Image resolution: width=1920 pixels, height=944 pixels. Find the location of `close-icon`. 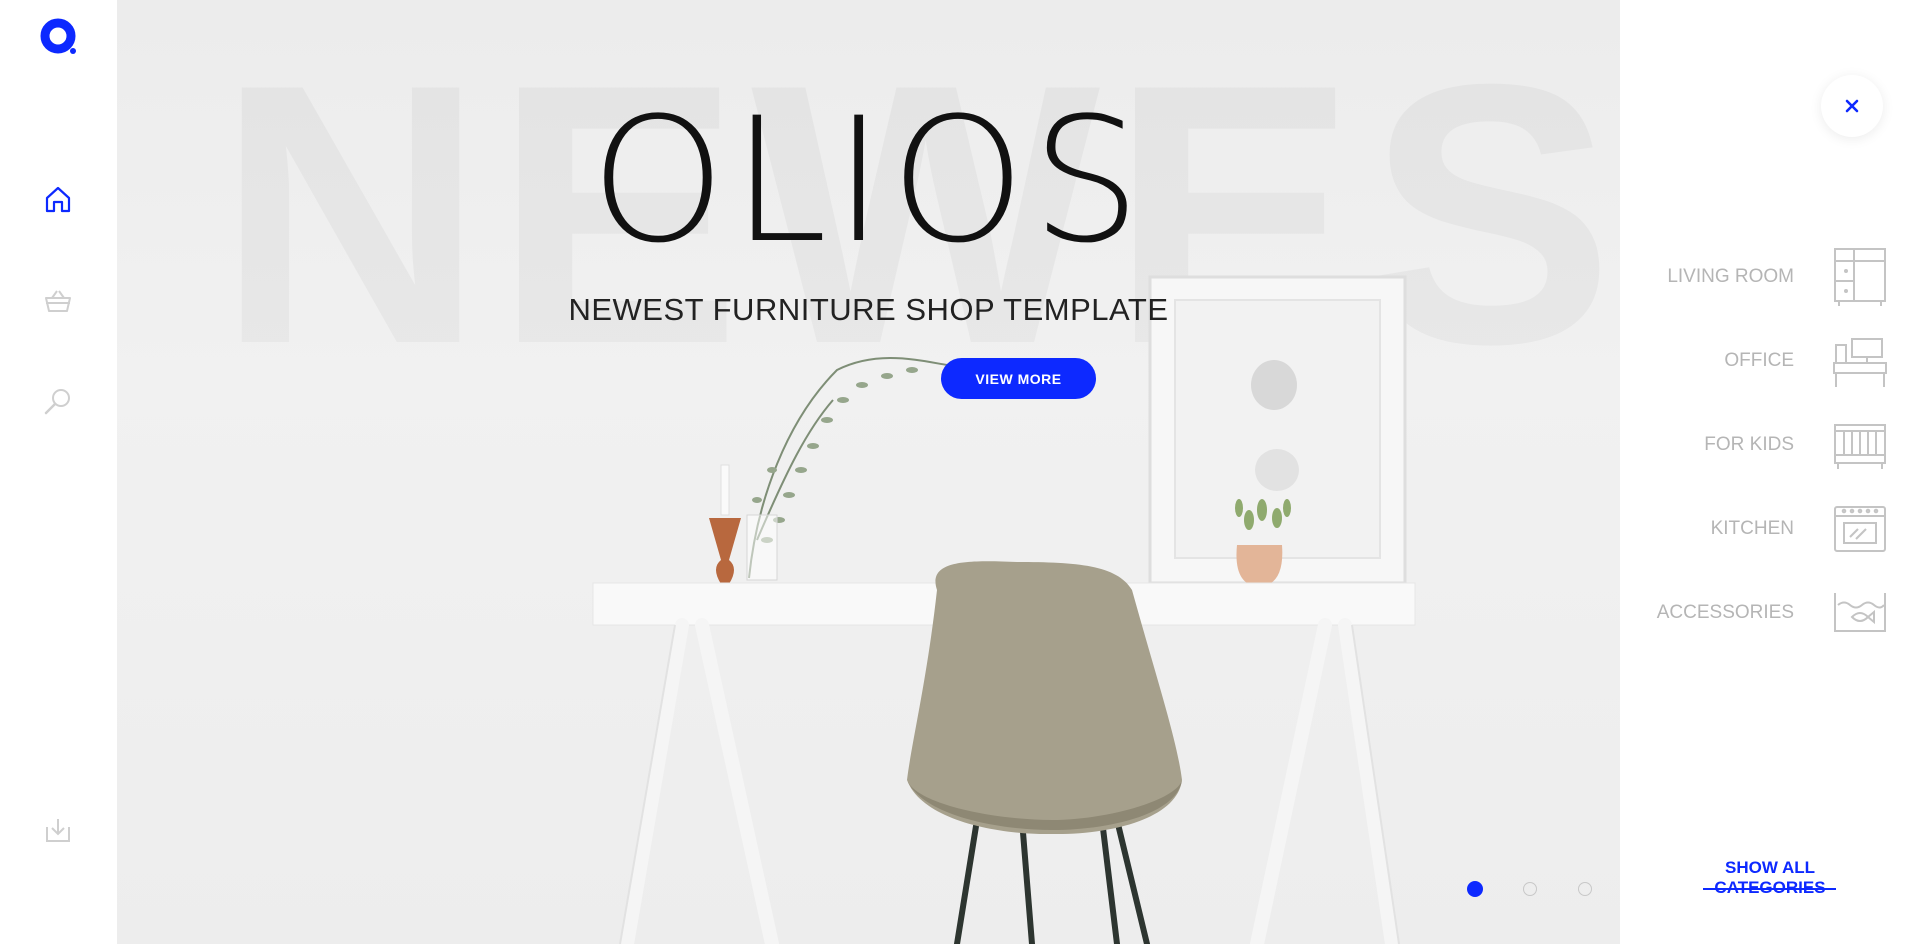

close-icon is located at coordinates (1852, 106).